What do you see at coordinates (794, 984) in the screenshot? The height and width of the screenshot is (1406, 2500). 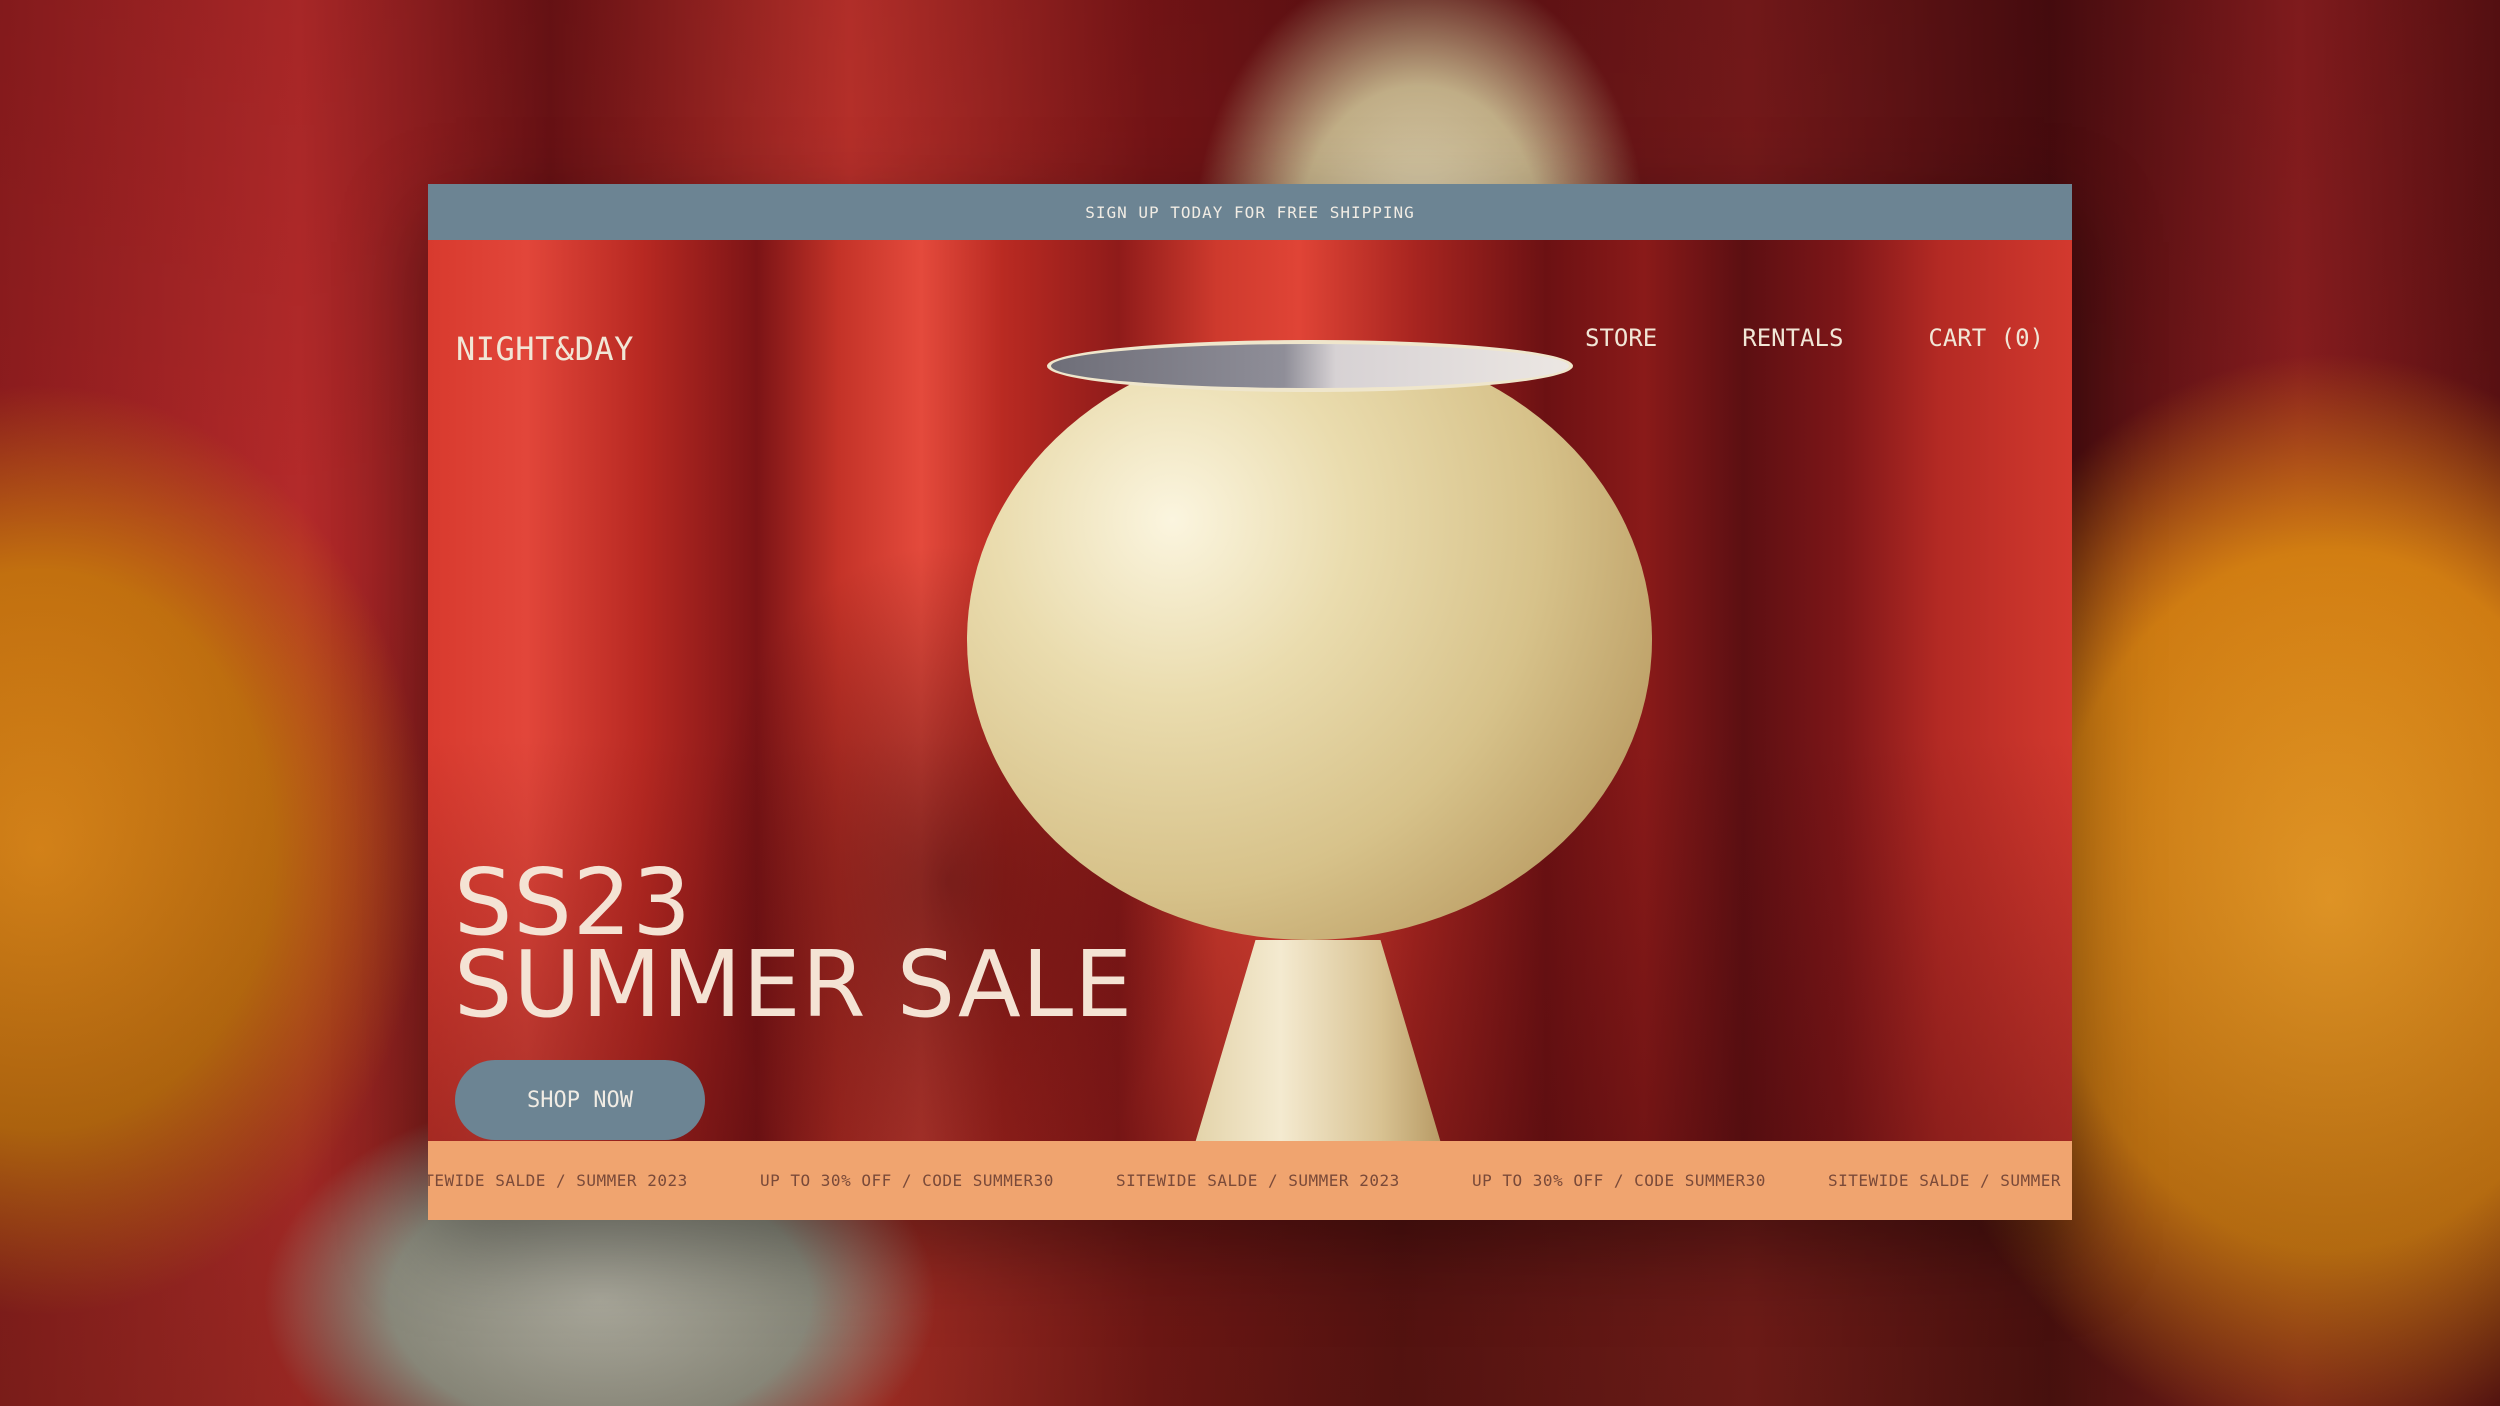 I see `hero-headline-line2: SUMMER SALE` at bounding box center [794, 984].